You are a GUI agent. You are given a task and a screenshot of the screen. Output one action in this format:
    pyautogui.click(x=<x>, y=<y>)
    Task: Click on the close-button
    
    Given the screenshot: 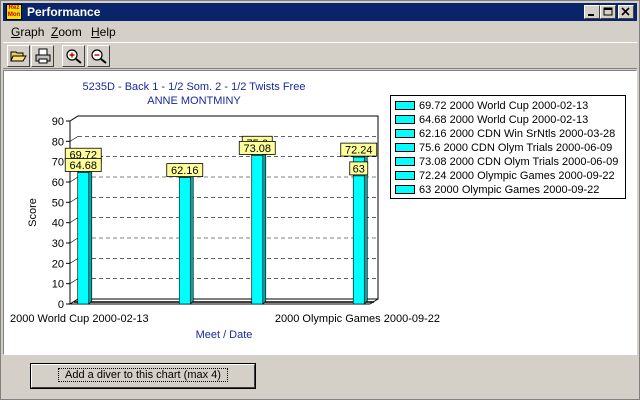 What is the action you would take?
    pyautogui.click(x=626, y=12)
    